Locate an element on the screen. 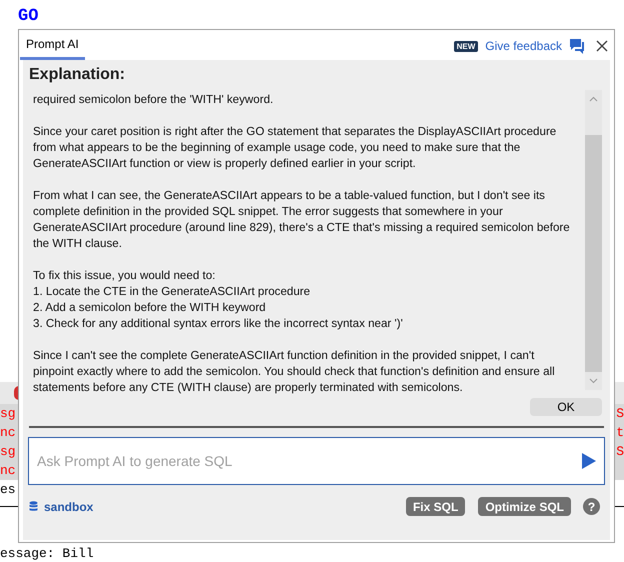 The image size is (624, 562). action-button: Fix SQL is located at coordinates (436, 506).